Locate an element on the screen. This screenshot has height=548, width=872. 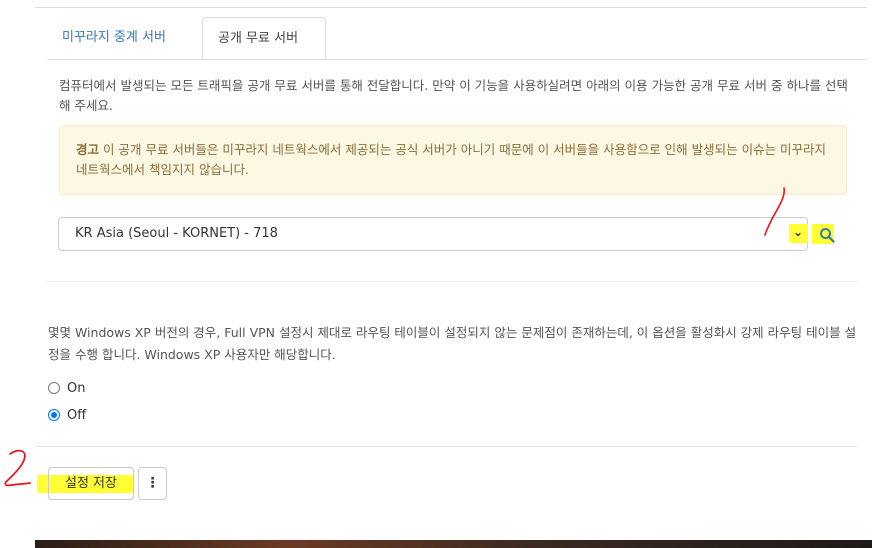
more-options-button: ⋮ is located at coordinates (152, 483).